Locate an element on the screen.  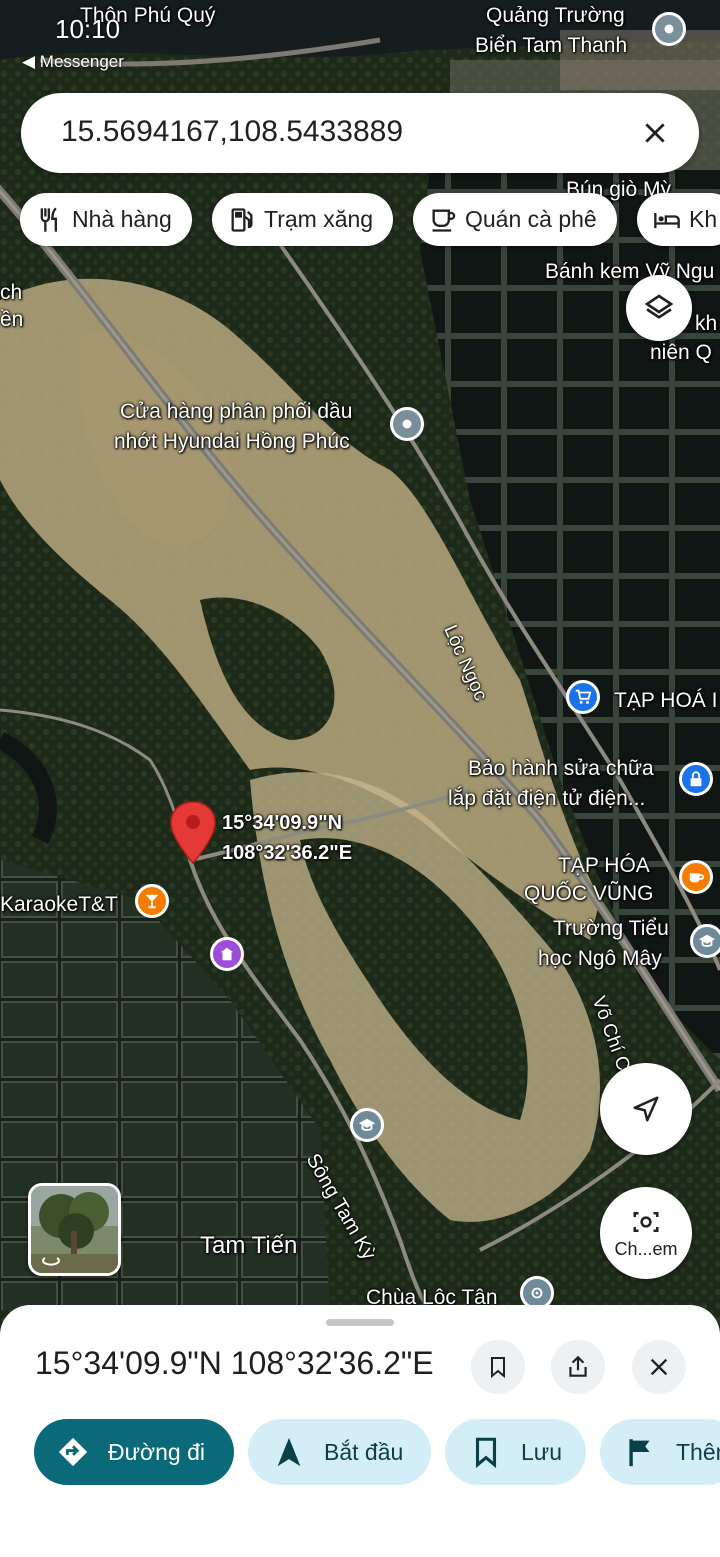
status-bar: 10:10 ◀ Messenger is located at coordinates (360, 40).